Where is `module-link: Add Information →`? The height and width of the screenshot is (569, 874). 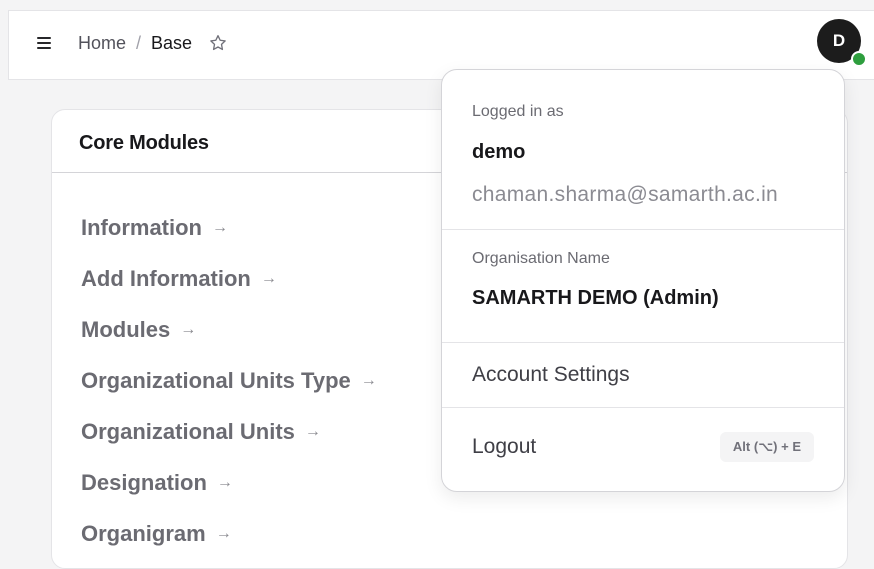 module-link: Add Information → is located at coordinates (229, 278).